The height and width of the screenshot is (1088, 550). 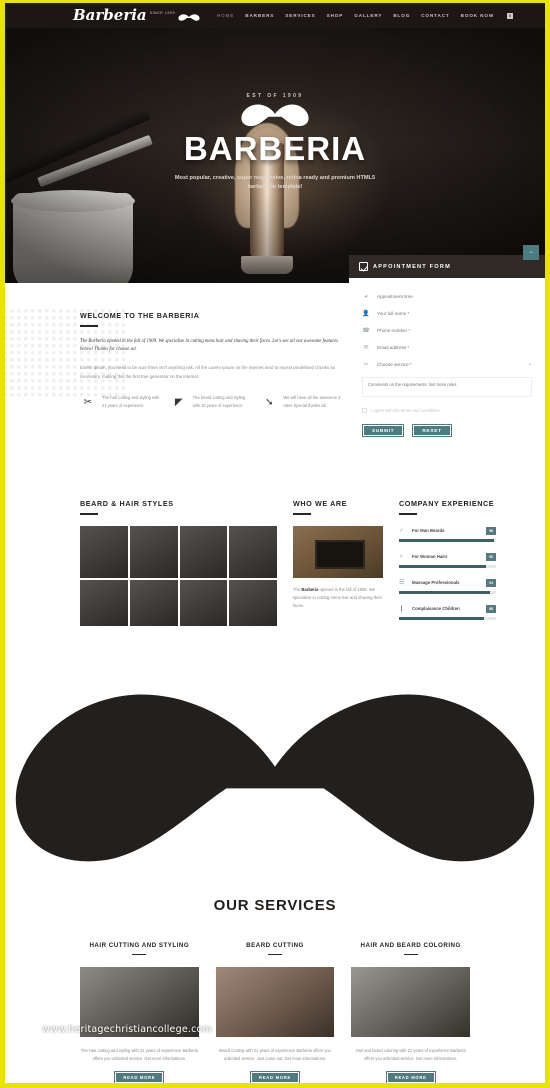 What do you see at coordinates (454, 347) in the screenshot?
I see `email-address-input` at bounding box center [454, 347].